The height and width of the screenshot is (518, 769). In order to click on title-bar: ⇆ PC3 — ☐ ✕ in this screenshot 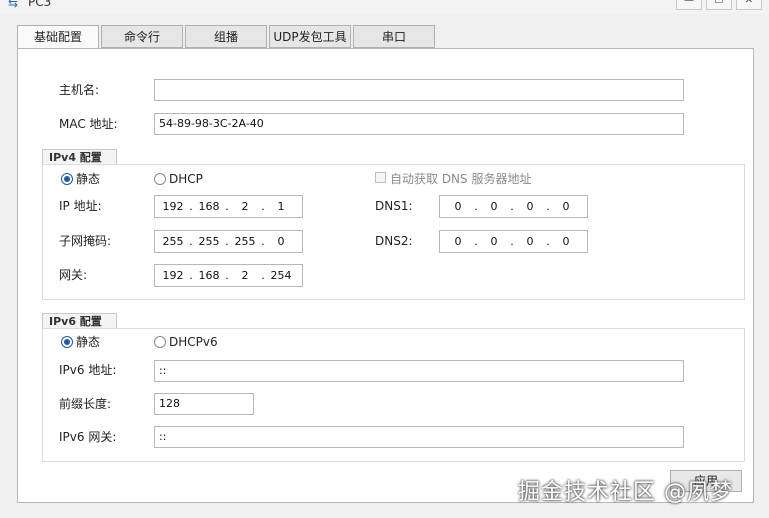, I will do `click(384, 7)`.